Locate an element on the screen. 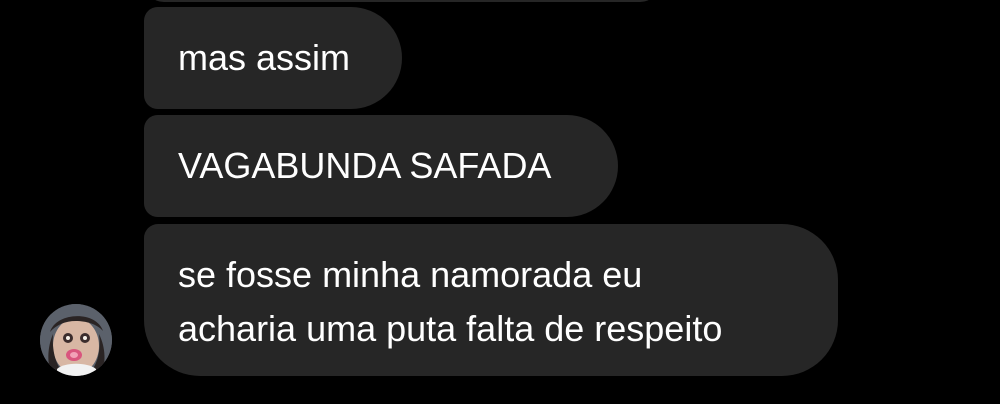  profile-photo-icon is located at coordinates (76, 340).